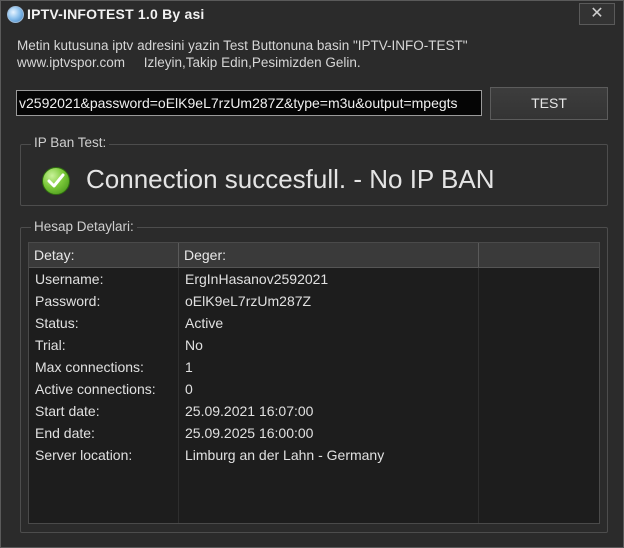 The image size is (624, 548). I want to click on table-row: Trial: No, so click(314, 345).